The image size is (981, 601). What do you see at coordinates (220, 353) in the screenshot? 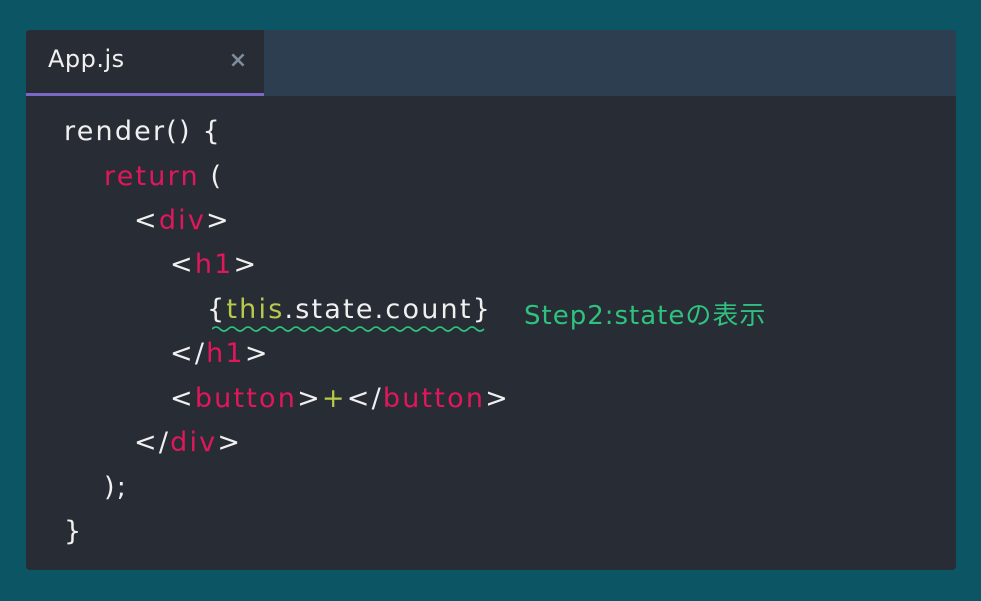
I see `code-line-6: </h1>` at bounding box center [220, 353].